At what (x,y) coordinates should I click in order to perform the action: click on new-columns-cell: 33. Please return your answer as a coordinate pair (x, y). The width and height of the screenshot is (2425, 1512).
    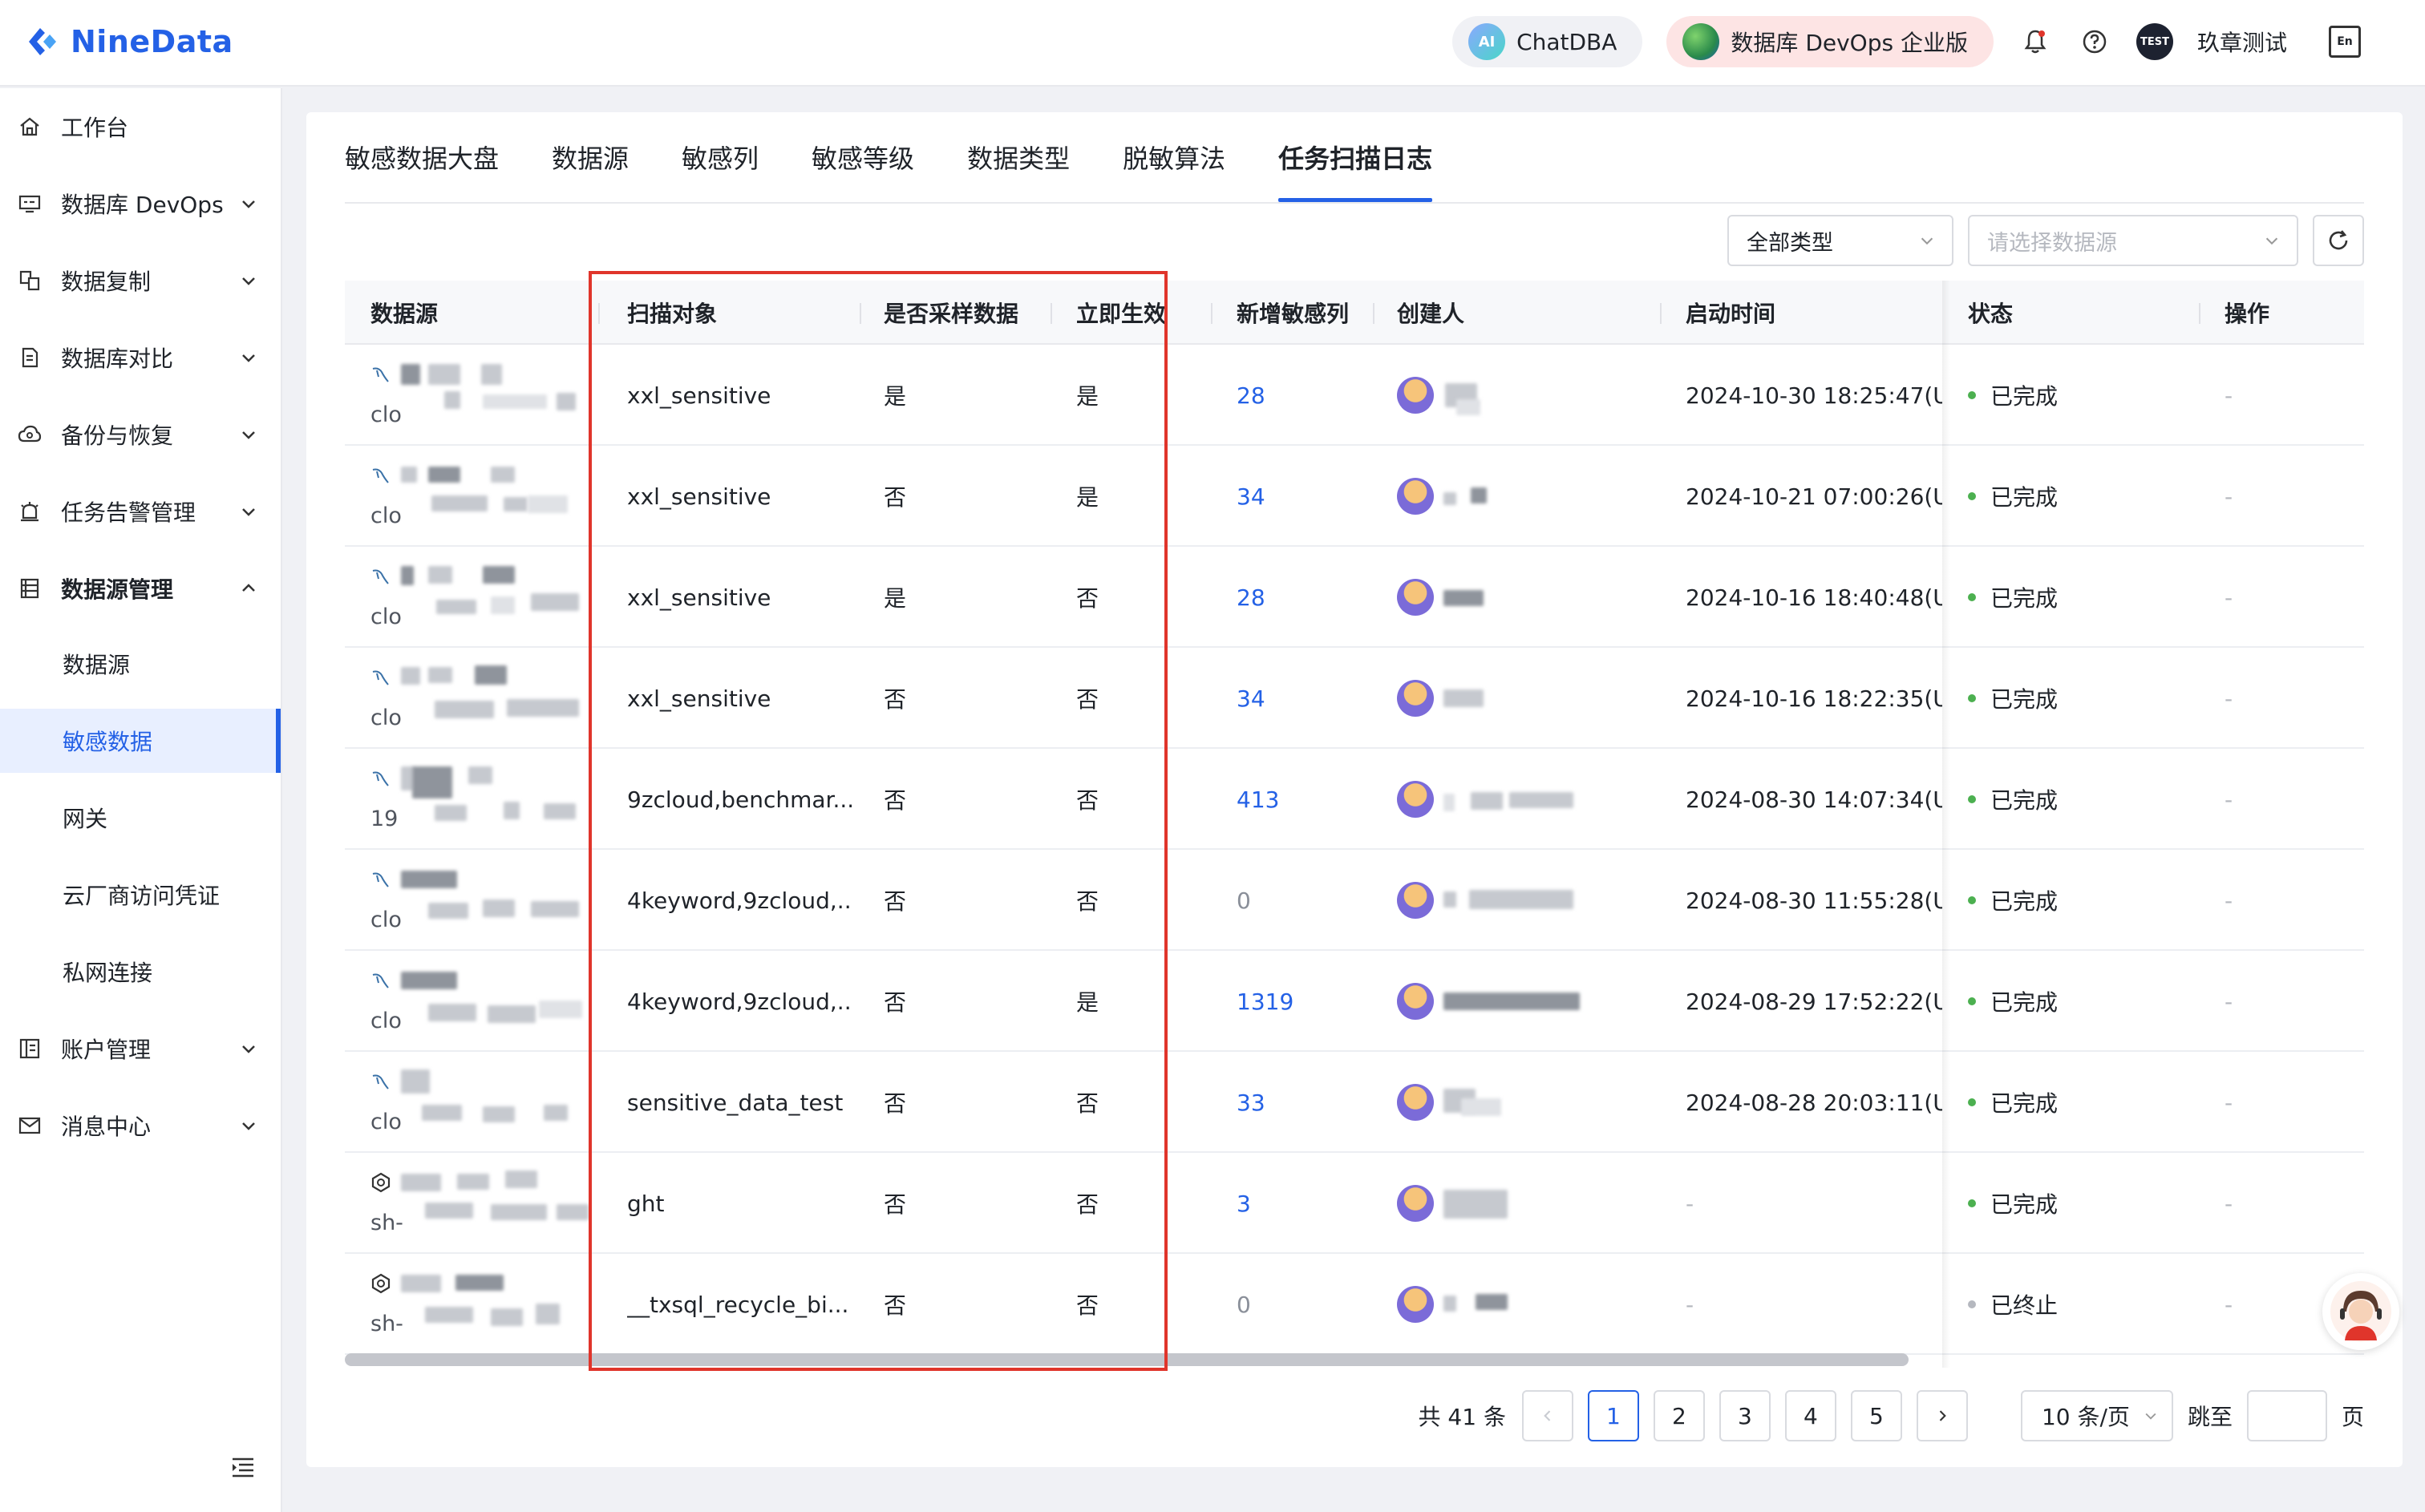
    Looking at the image, I should click on (1251, 1102).